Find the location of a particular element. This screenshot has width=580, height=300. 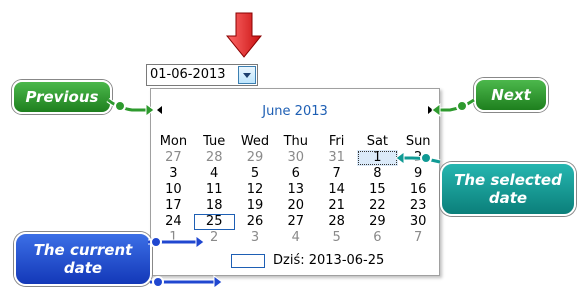

callout-current-date: The current date is located at coordinates (83, 259).